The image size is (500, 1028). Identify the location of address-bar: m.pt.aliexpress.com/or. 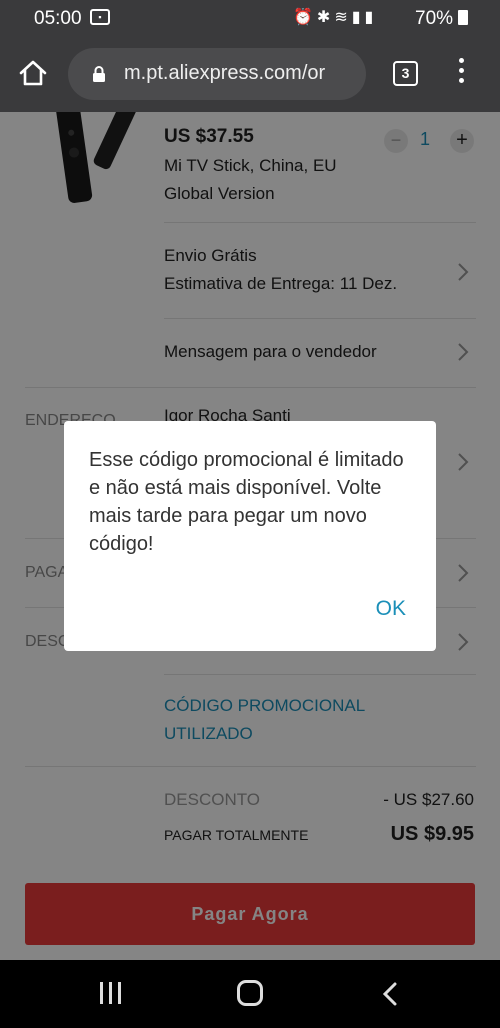
(217, 74).